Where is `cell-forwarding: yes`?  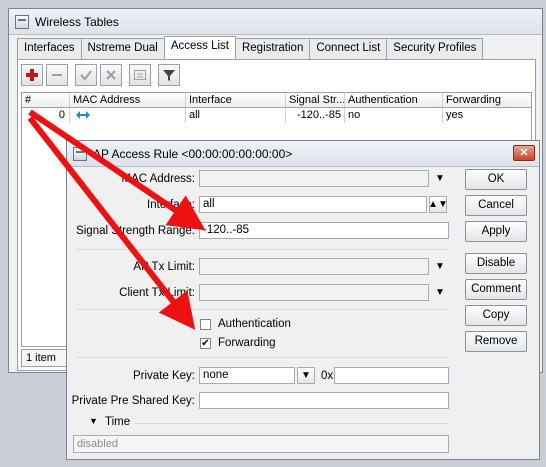
cell-forwarding: yes is located at coordinates (455, 115).